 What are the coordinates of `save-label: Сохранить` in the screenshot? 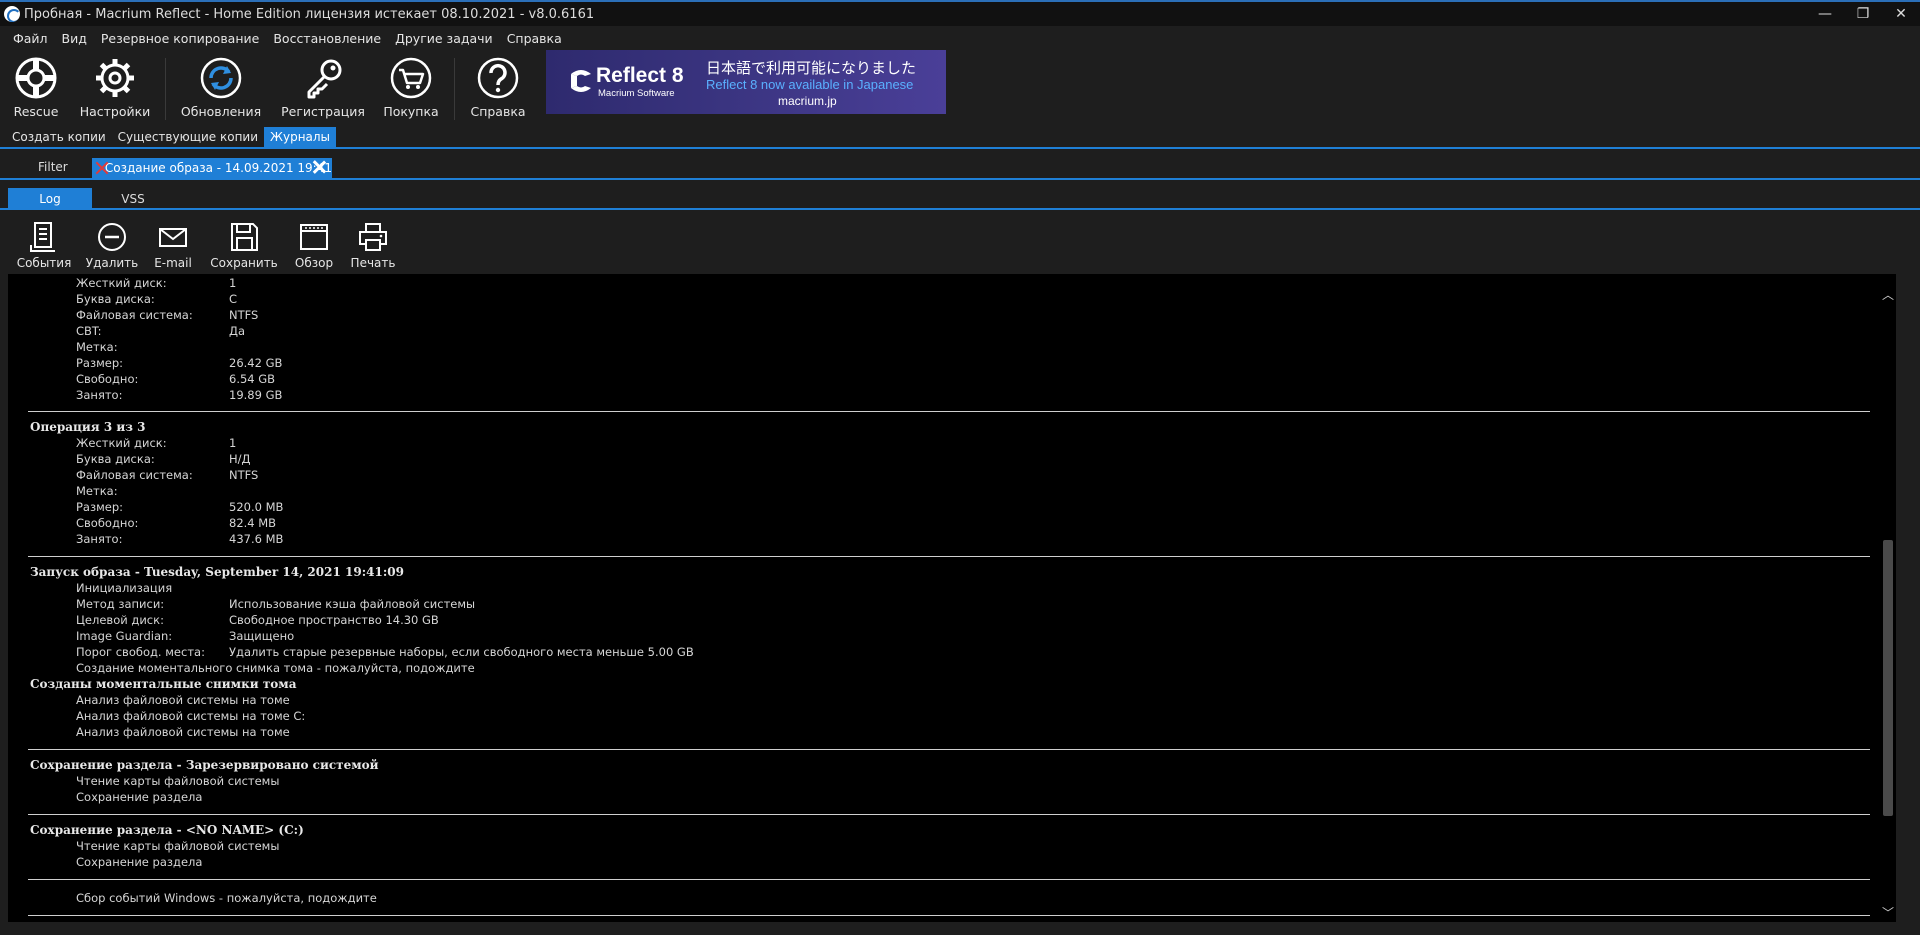 It's located at (244, 263).